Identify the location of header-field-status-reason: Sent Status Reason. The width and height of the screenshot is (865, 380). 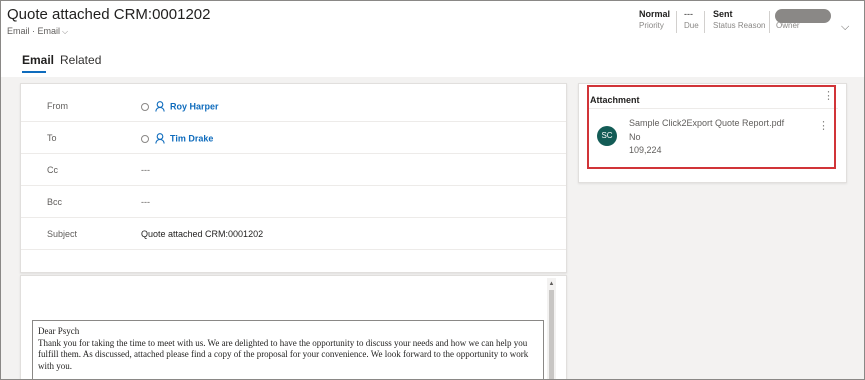
(739, 19).